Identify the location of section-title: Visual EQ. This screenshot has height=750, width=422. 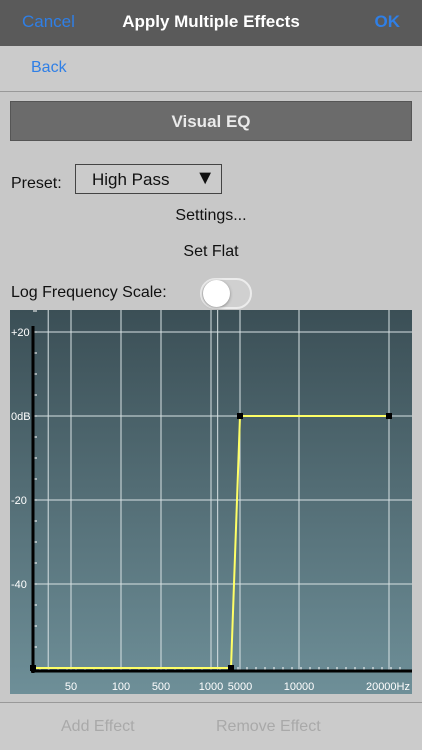
(211, 121).